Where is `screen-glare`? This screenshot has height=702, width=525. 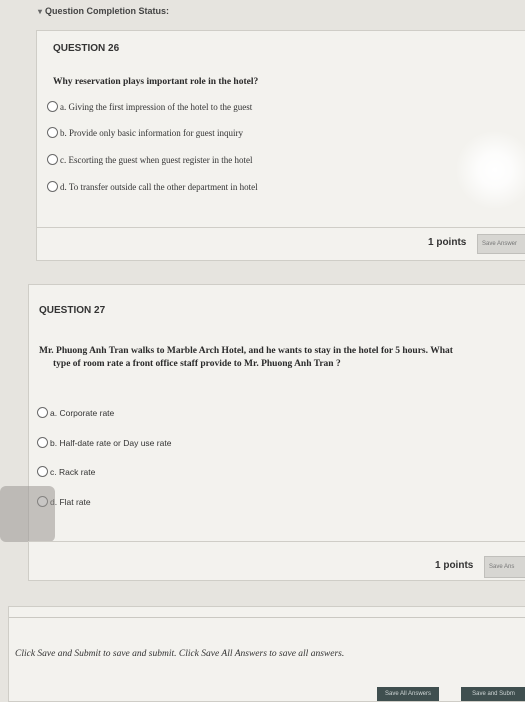
screen-glare is located at coordinates (490, 170).